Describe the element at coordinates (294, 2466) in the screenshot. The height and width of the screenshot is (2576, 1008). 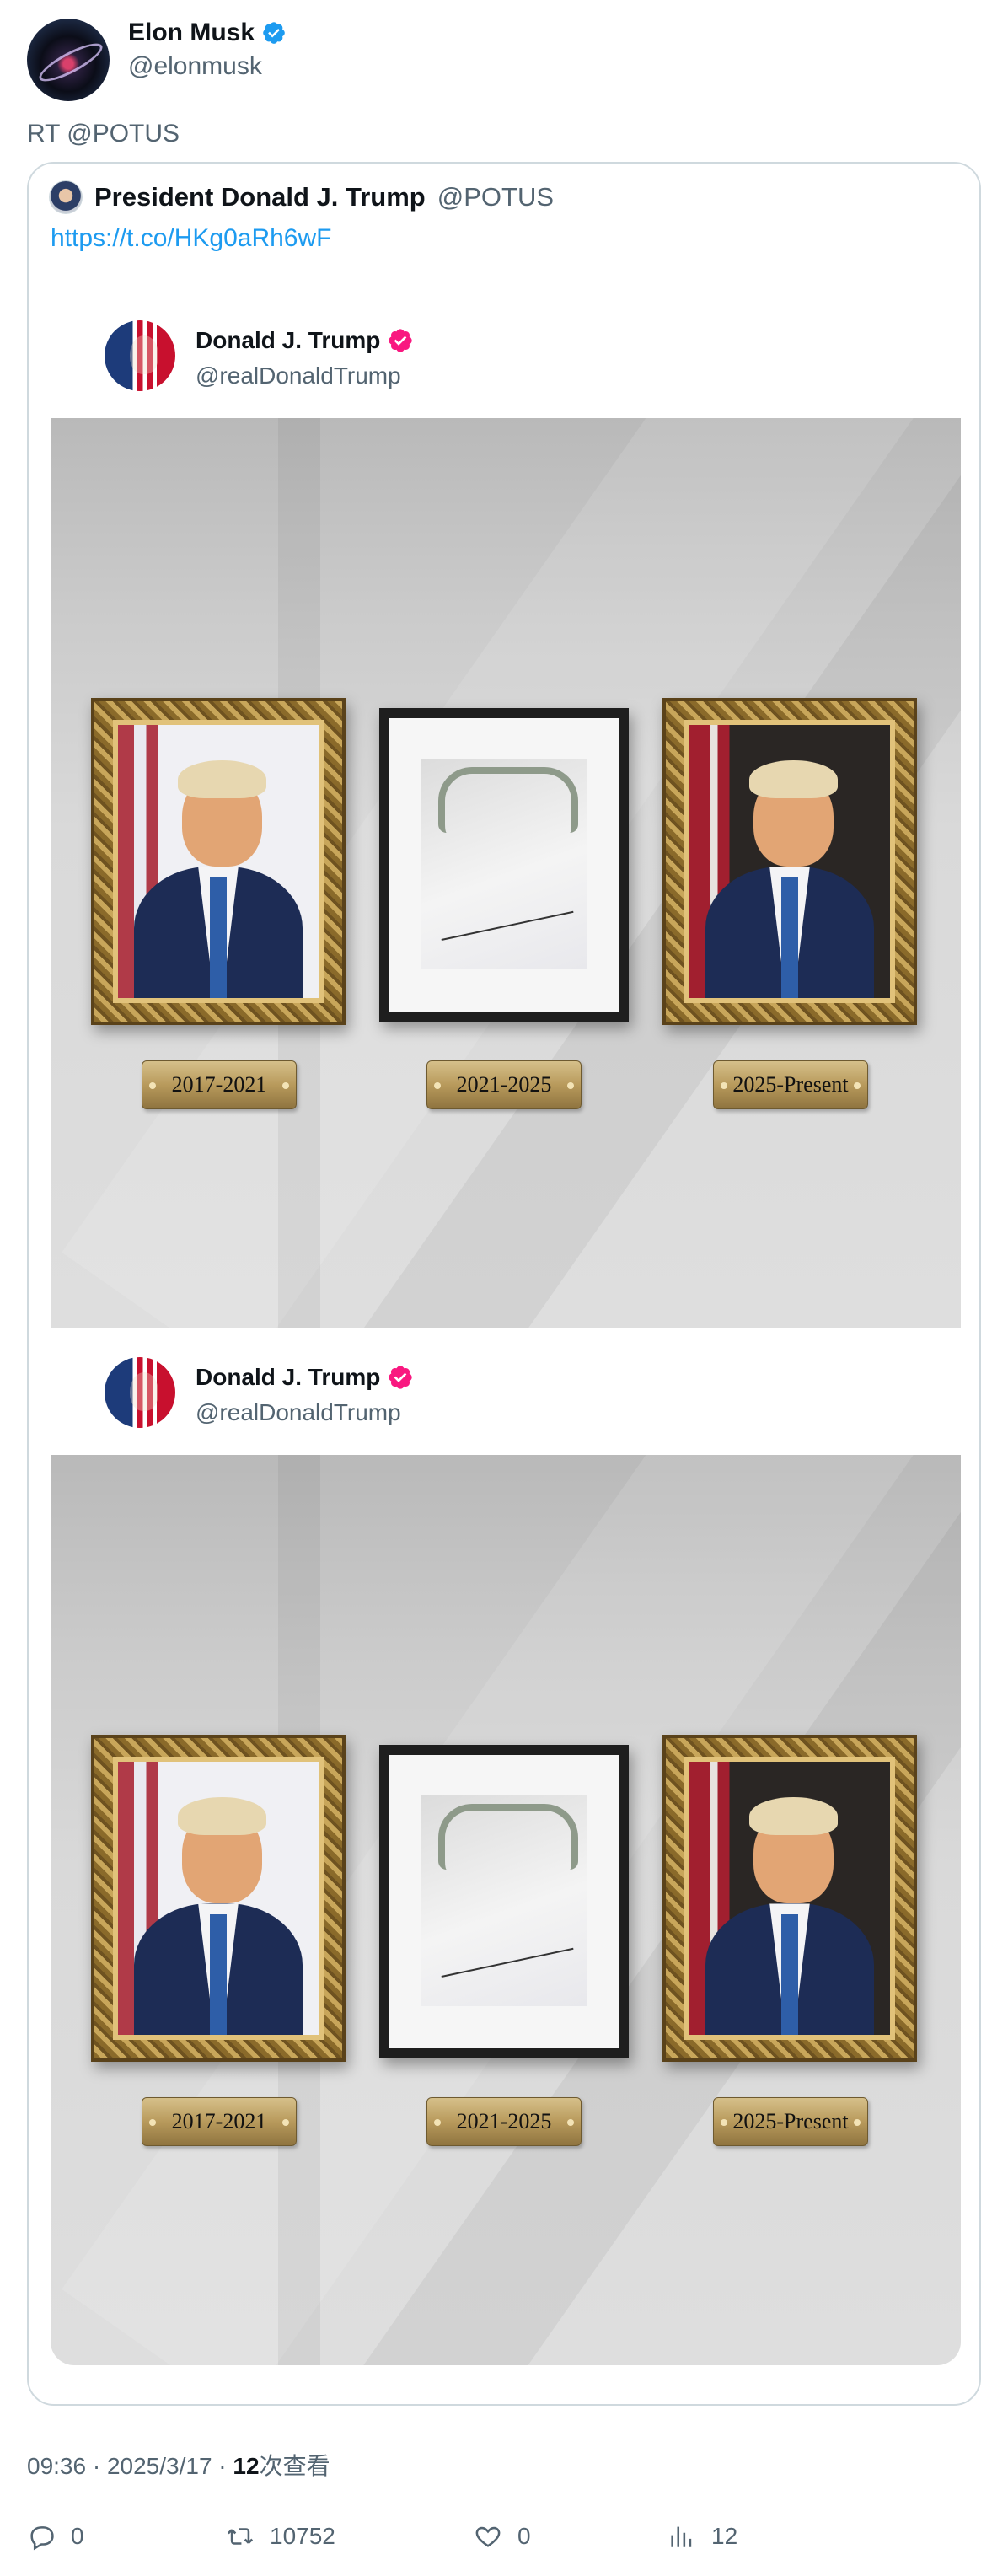
I see `views-label: 次查看` at that location.